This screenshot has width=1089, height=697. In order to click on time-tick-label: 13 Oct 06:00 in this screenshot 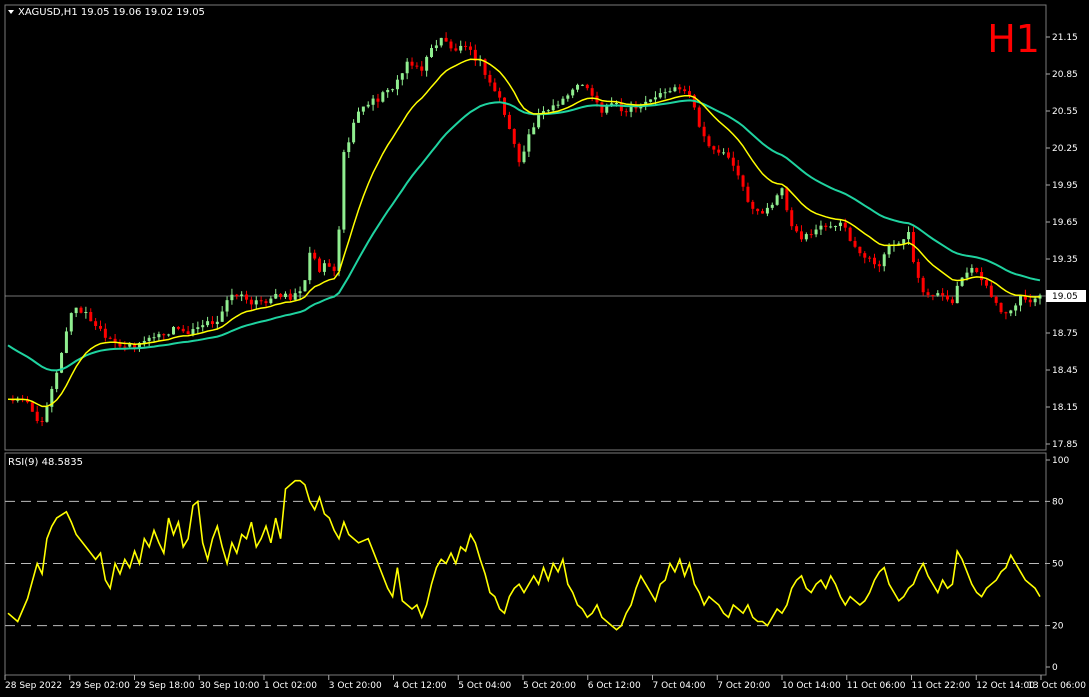, I will do `click(1056, 686)`.